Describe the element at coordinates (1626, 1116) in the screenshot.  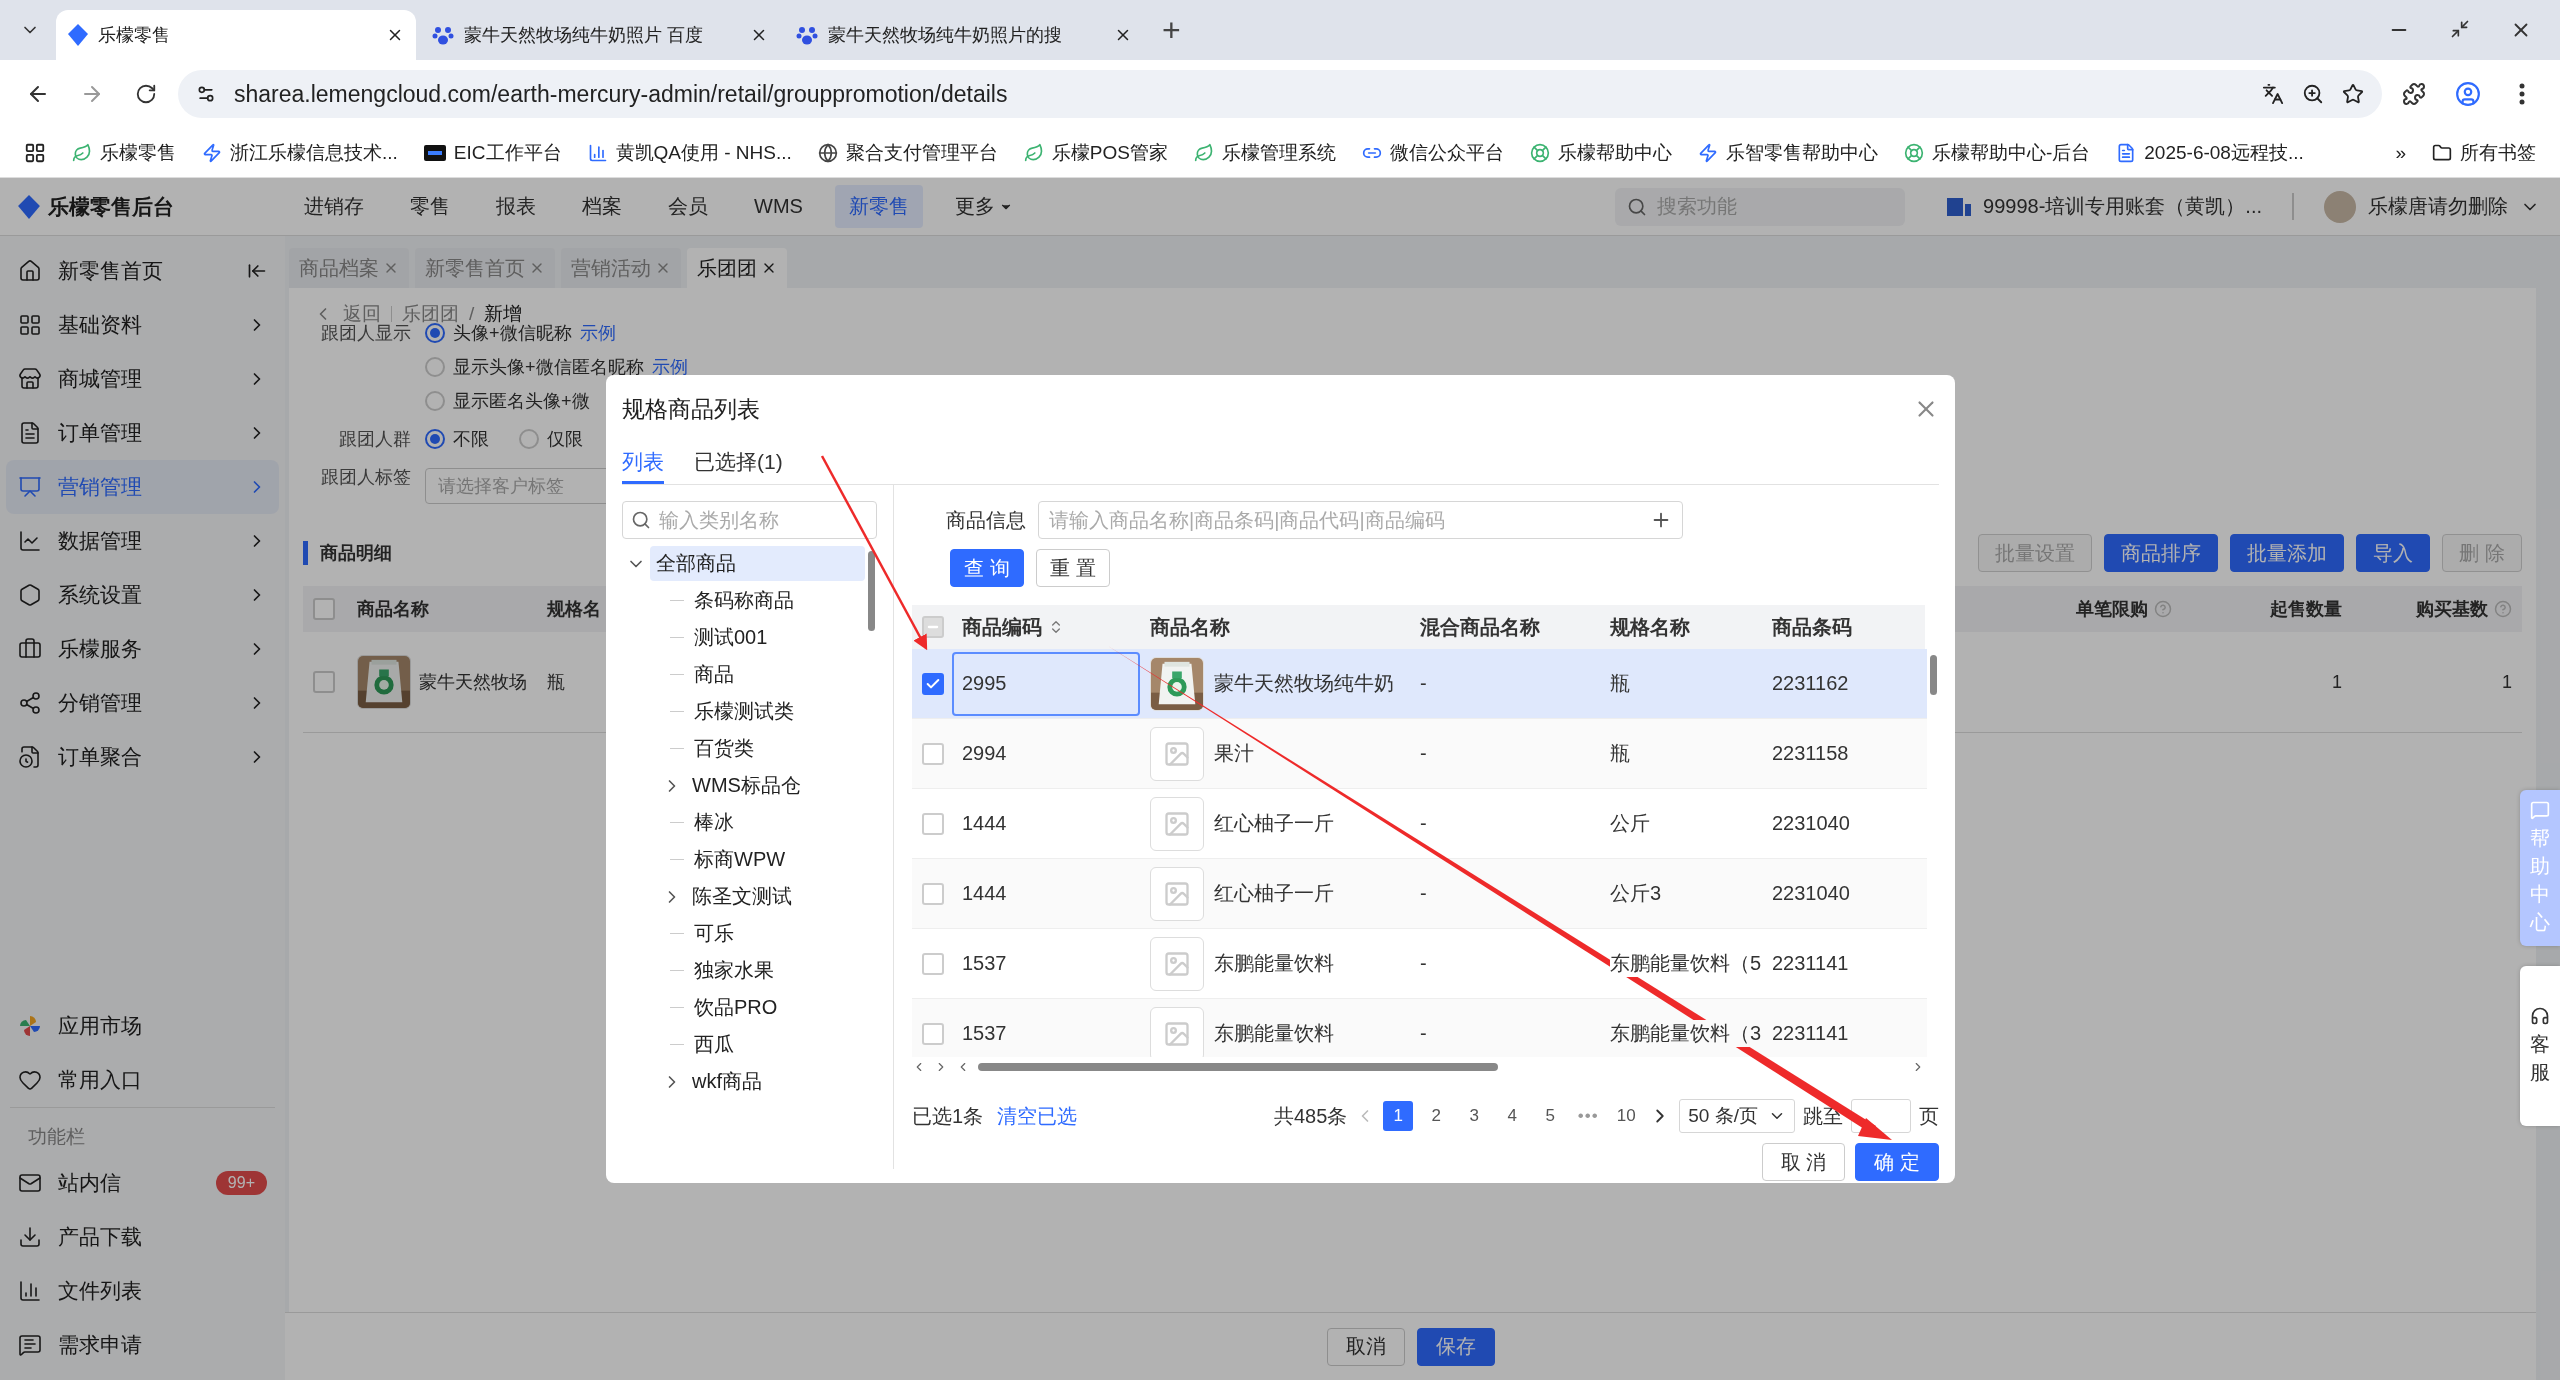
I see `page-button: 10` at that location.